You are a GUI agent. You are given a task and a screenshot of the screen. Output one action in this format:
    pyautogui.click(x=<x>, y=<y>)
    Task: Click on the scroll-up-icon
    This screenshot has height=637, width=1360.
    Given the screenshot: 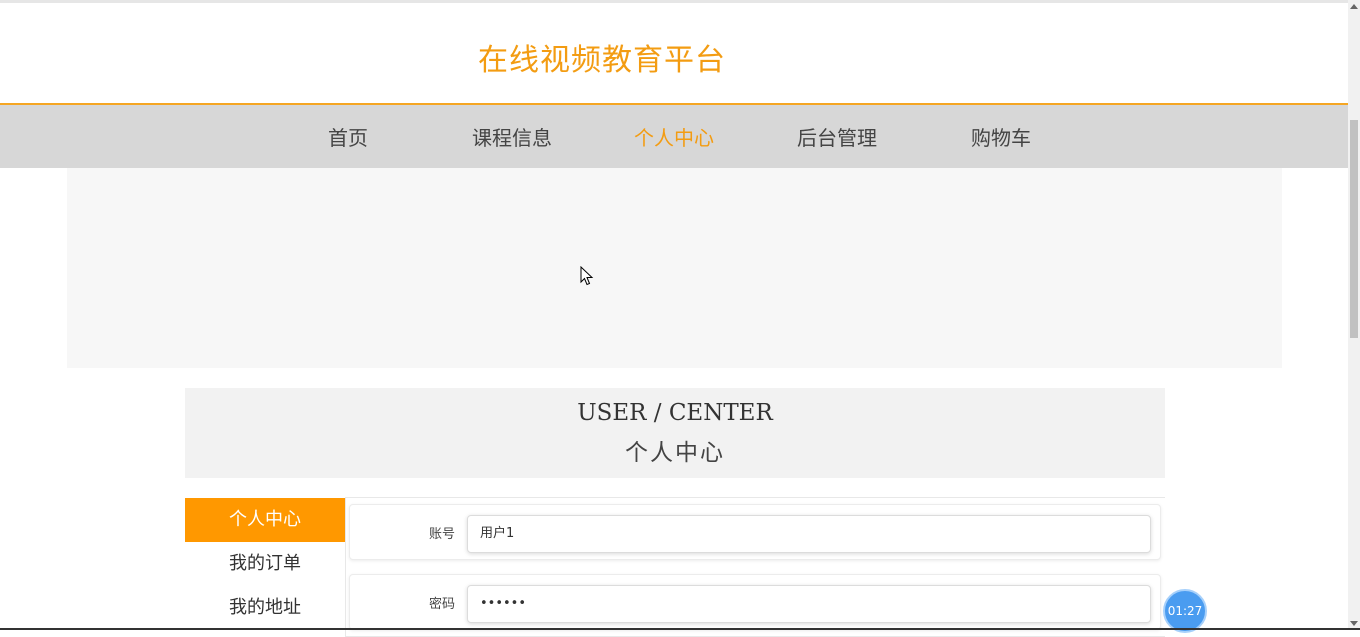 What is the action you would take?
    pyautogui.click(x=1354, y=6)
    